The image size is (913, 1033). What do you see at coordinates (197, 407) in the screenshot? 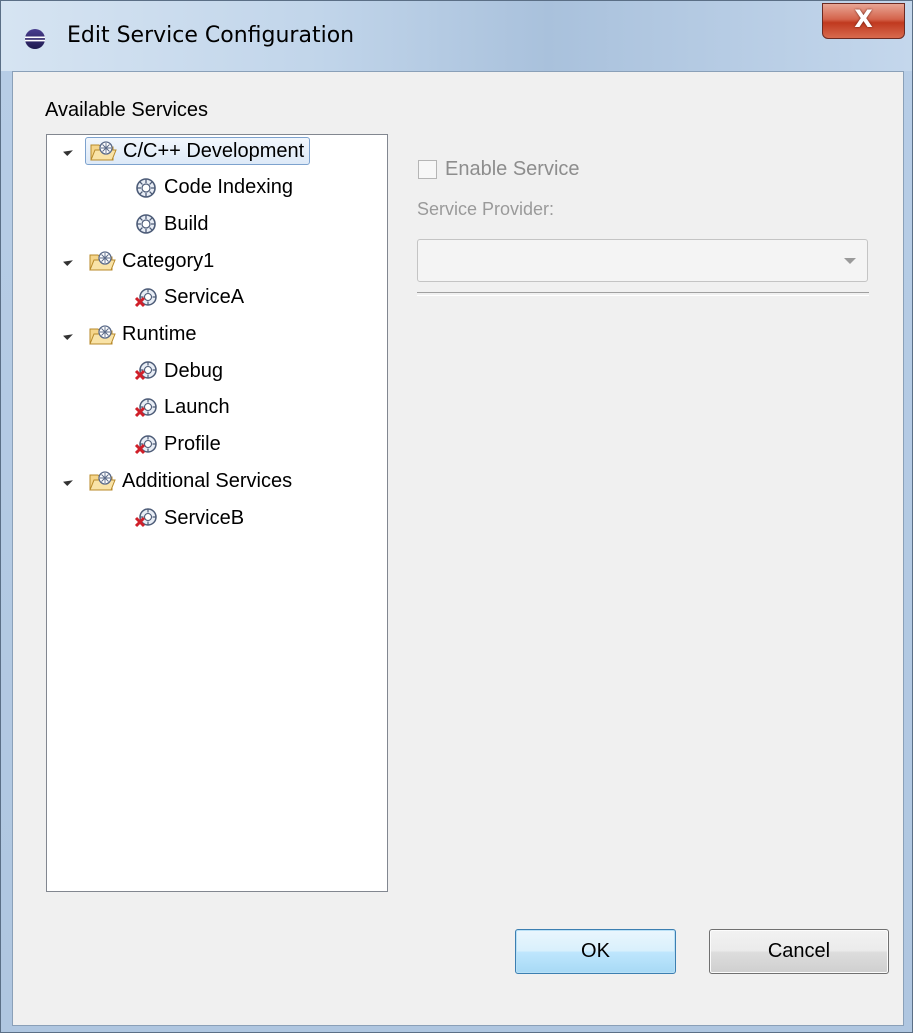
I see `tree-service-label: Launch` at bounding box center [197, 407].